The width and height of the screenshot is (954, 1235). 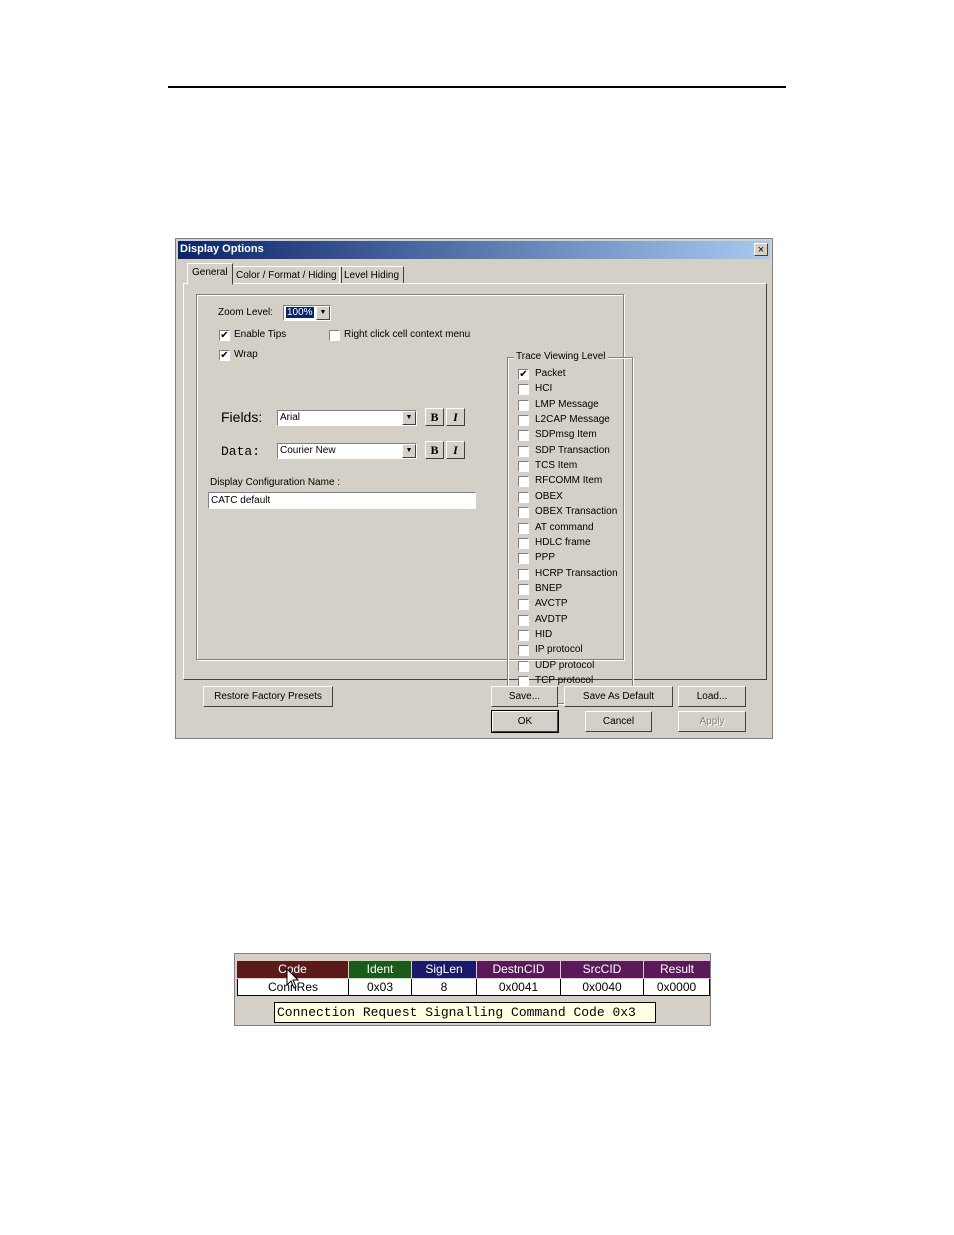 I want to click on cell-destncid: 0x0041, so click(x=519, y=987).